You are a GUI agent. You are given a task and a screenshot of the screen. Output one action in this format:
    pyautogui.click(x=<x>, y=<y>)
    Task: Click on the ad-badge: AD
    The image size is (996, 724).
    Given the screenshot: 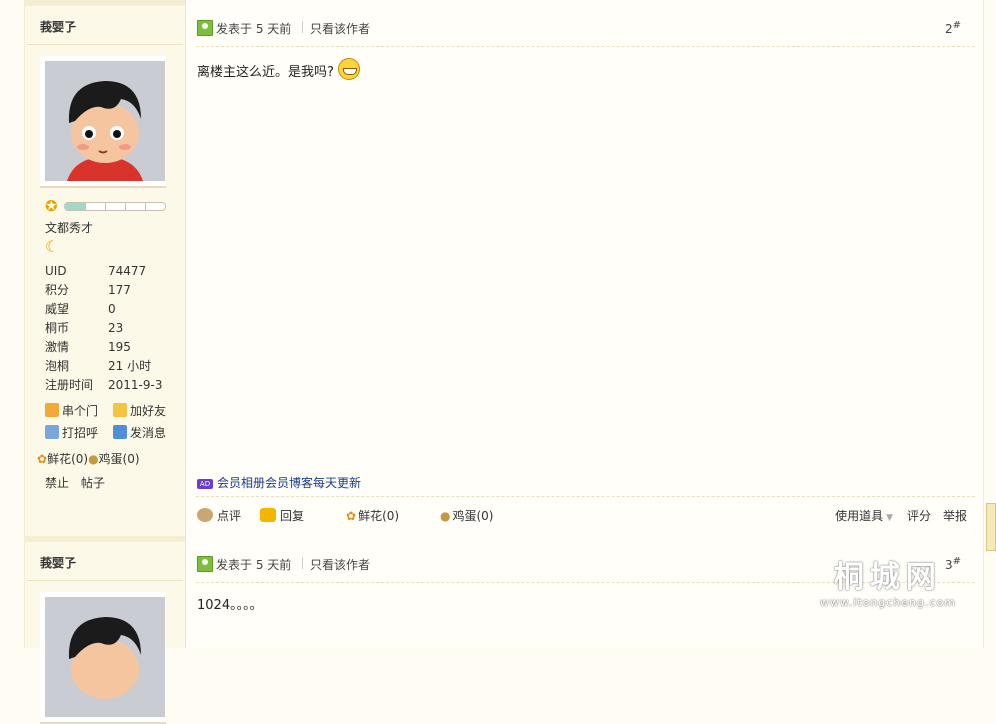 What is the action you would take?
    pyautogui.click(x=205, y=484)
    